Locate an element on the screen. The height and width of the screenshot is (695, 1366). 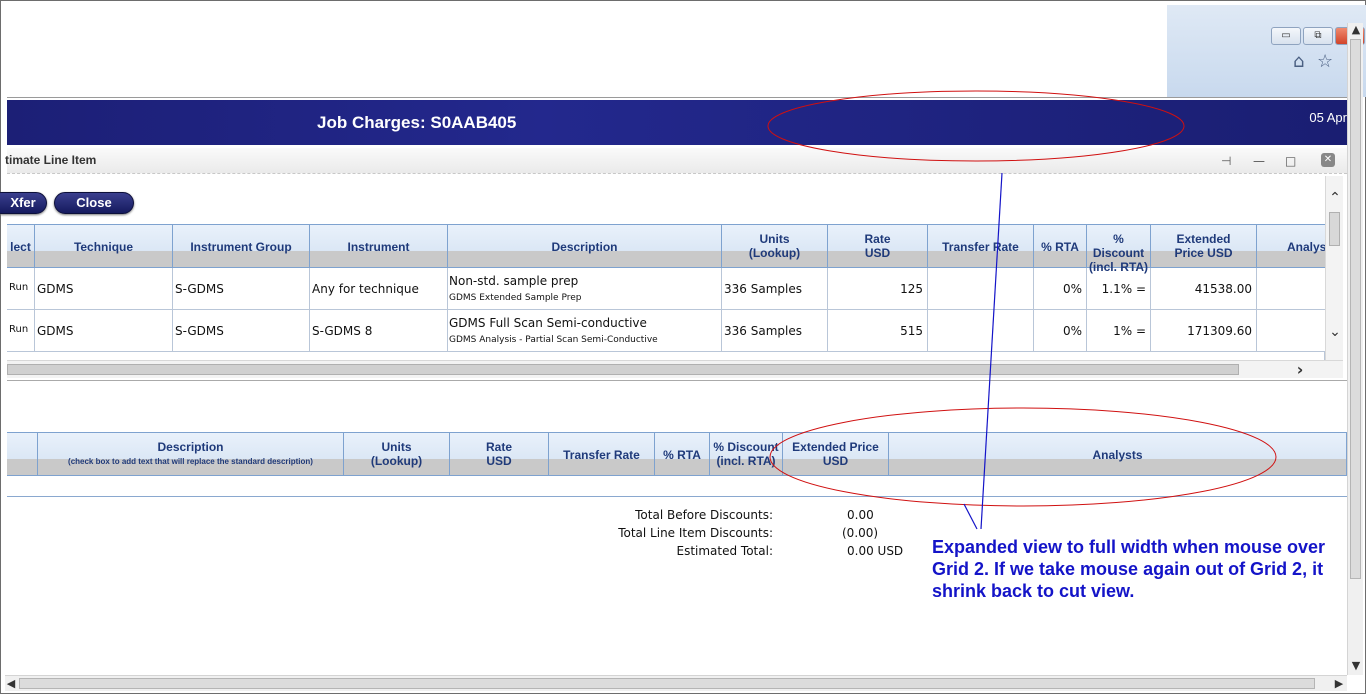
annotation-ellipse-top is located at coordinates (976, 126).